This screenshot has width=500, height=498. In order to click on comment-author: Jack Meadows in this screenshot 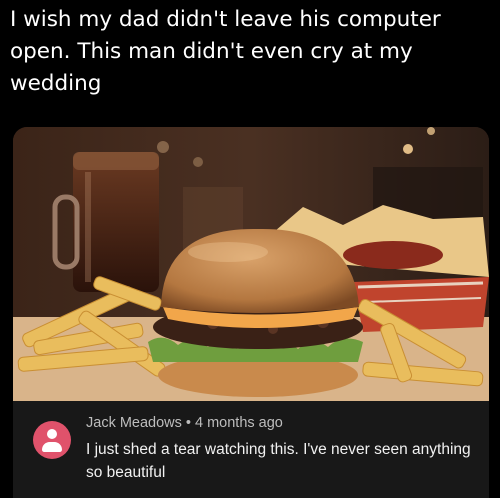, I will do `click(134, 423)`.